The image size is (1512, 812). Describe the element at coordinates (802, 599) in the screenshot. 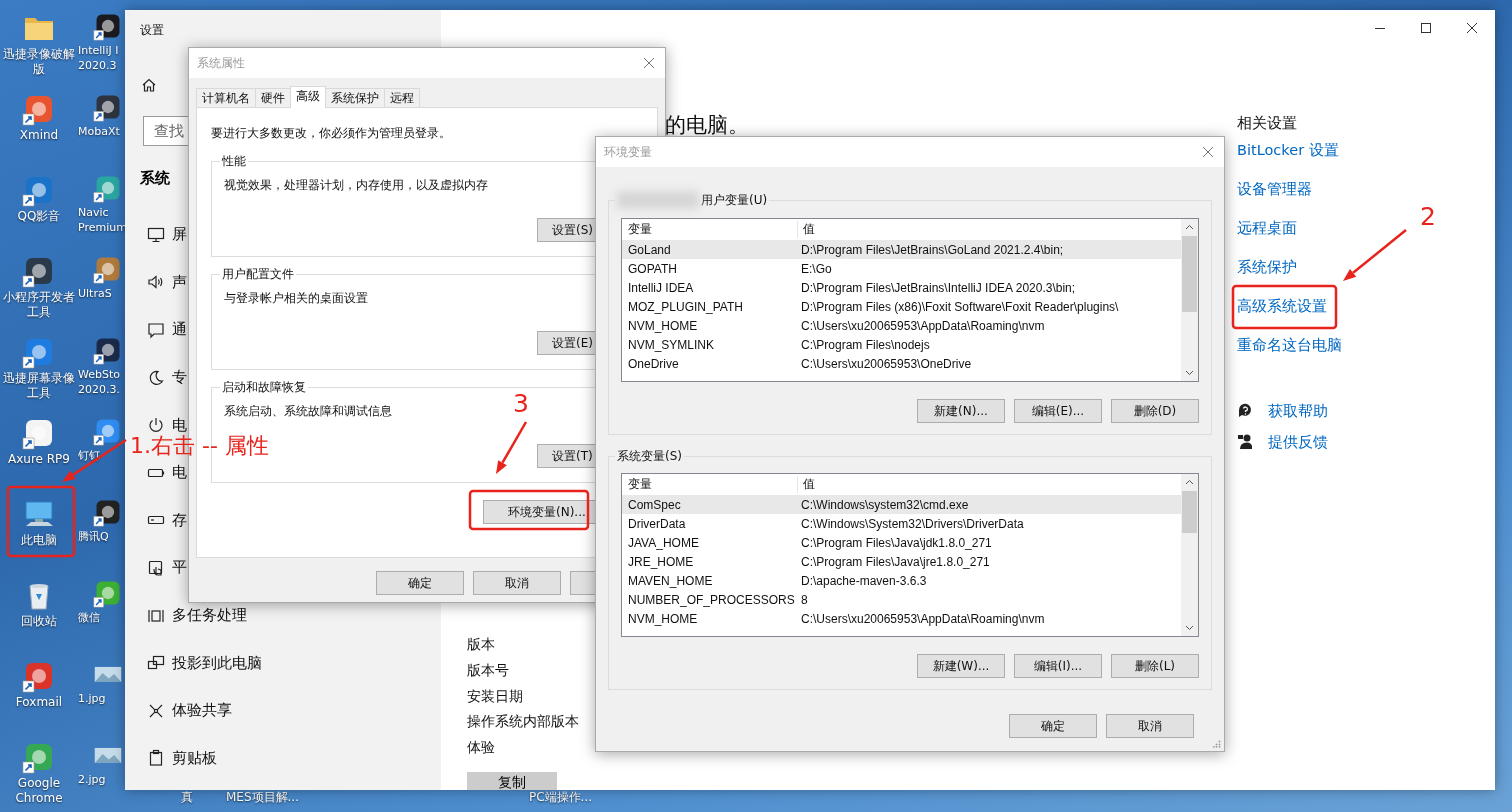

I see `variable-value: 8` at that location.